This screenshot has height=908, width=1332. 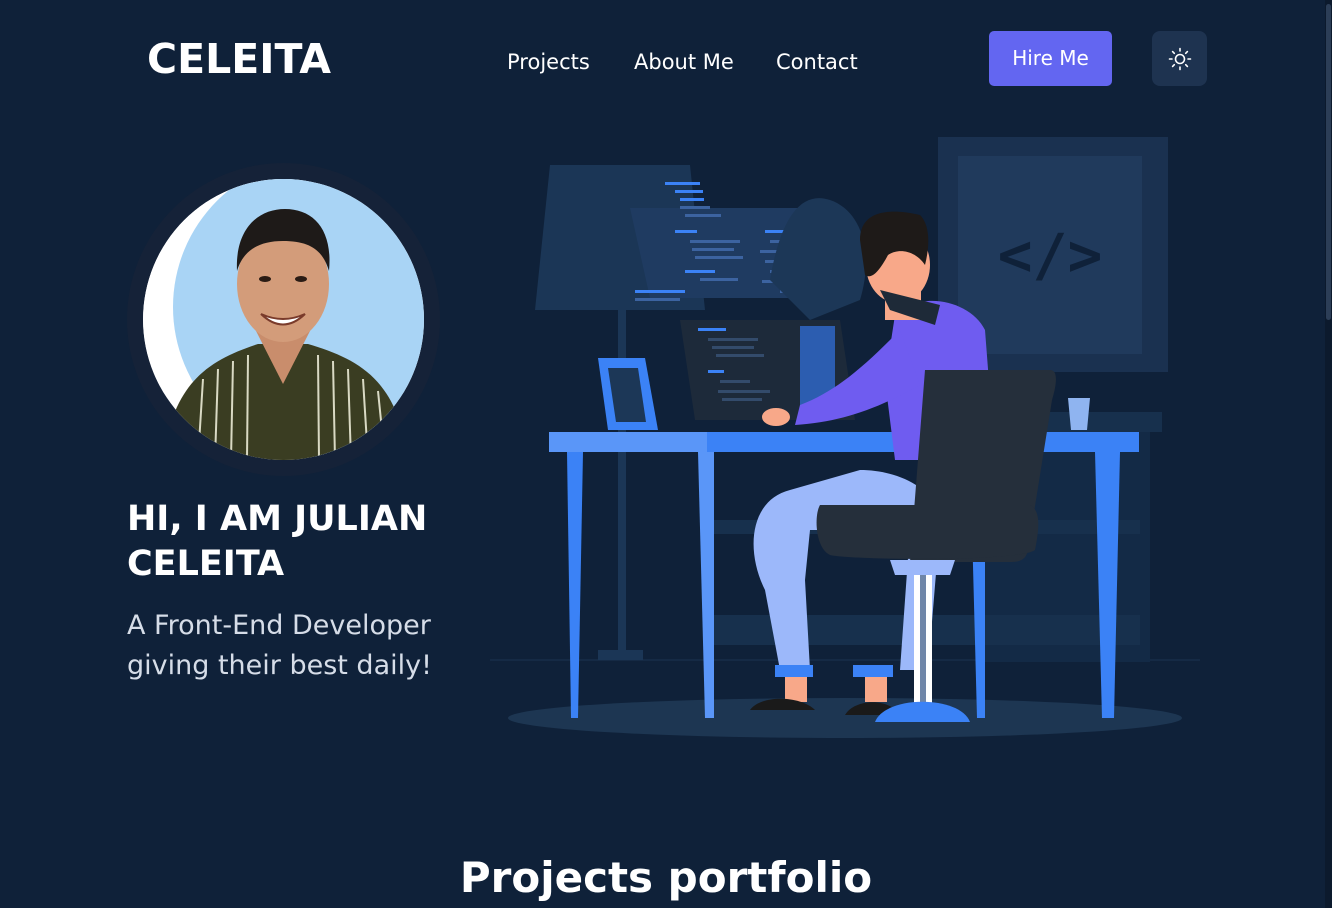 I want to click on theme-toggle-button, so click(x=1179, y=58).